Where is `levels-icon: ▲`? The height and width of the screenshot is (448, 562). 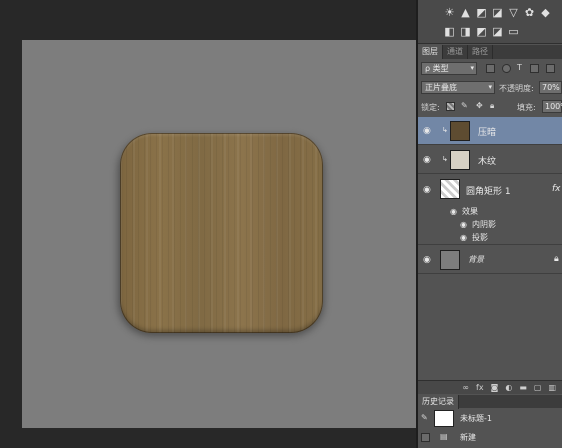 levels-icon: ▲ is located at coordinates (465, 12).